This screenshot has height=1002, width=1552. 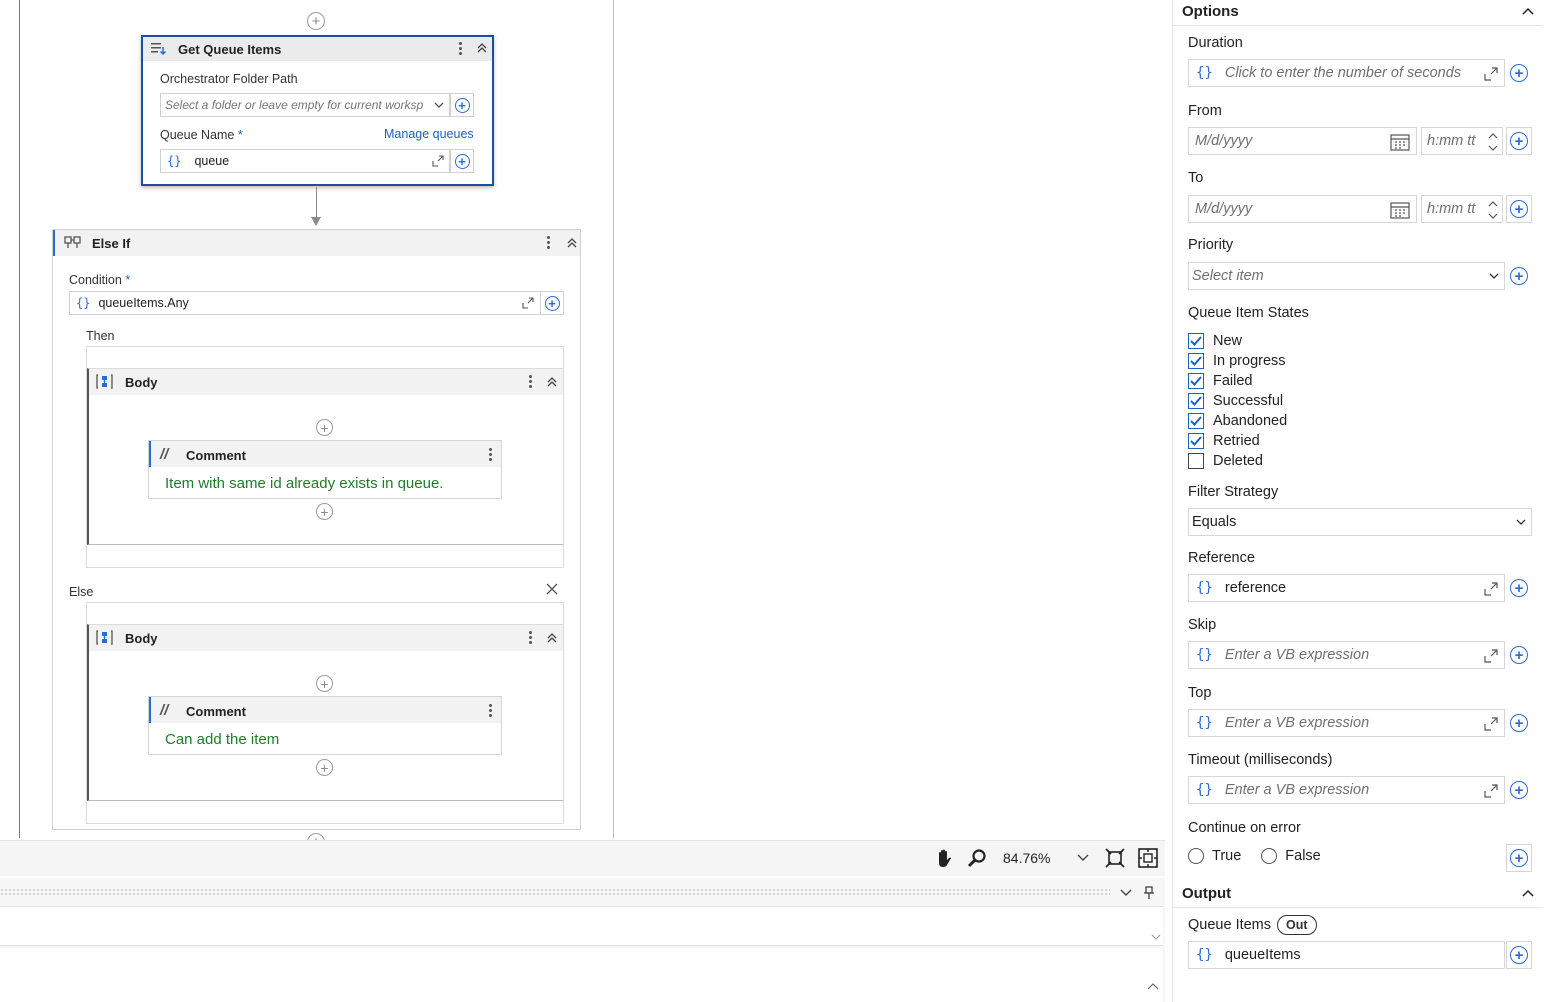 What do you see at coordinates (977, 858) in the screenshot?
I see `zoom-search-icon` at bounding box center [977, 858].